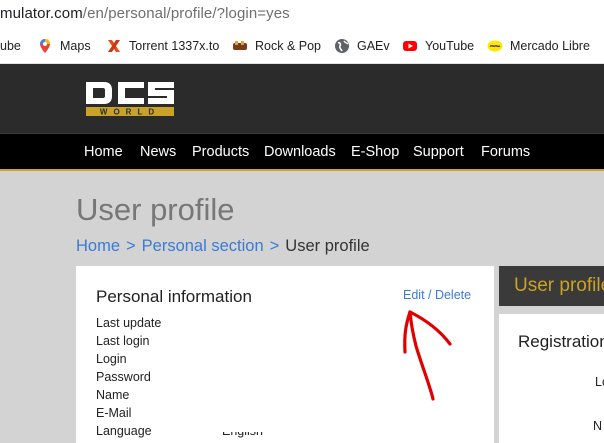 The width and height of the screenshot is (604, 443). I want to click on bookmark-label: GAEv, so click(373, 46).